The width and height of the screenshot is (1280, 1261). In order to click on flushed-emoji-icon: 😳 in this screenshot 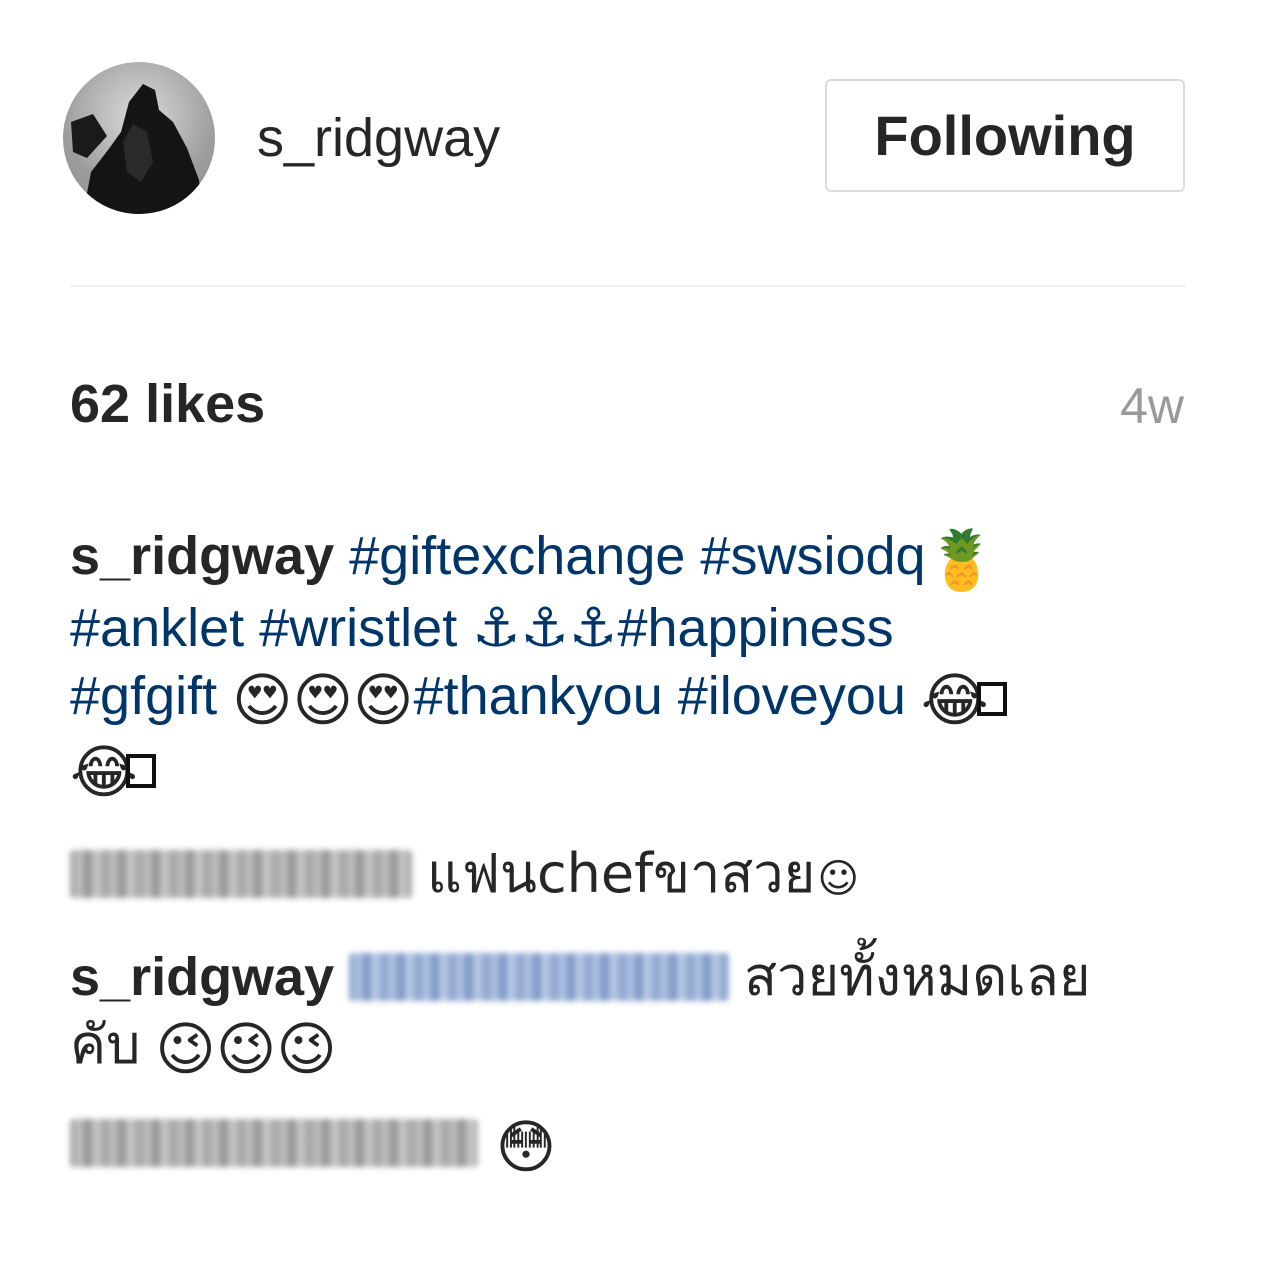, I will do `click(526, 1147)`.